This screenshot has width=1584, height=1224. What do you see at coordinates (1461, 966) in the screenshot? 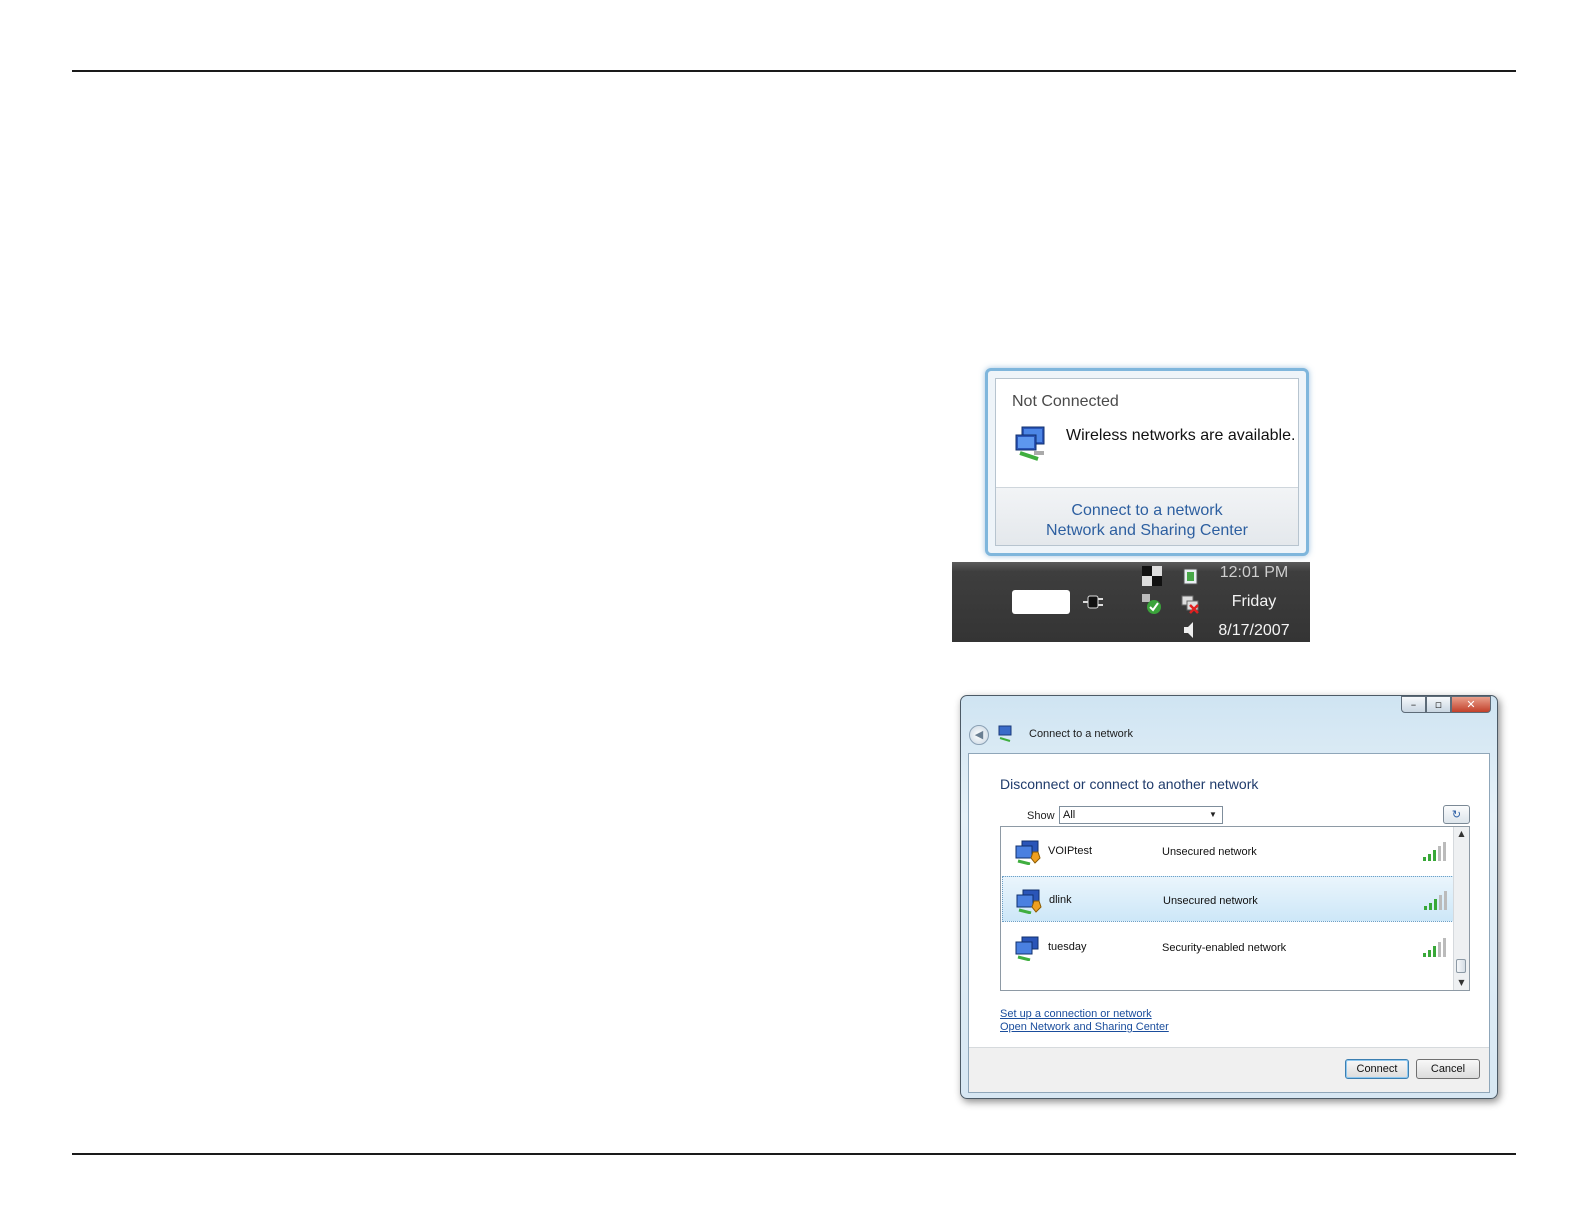
I see `scroll-thumb` at bounding box center [1461, 966].